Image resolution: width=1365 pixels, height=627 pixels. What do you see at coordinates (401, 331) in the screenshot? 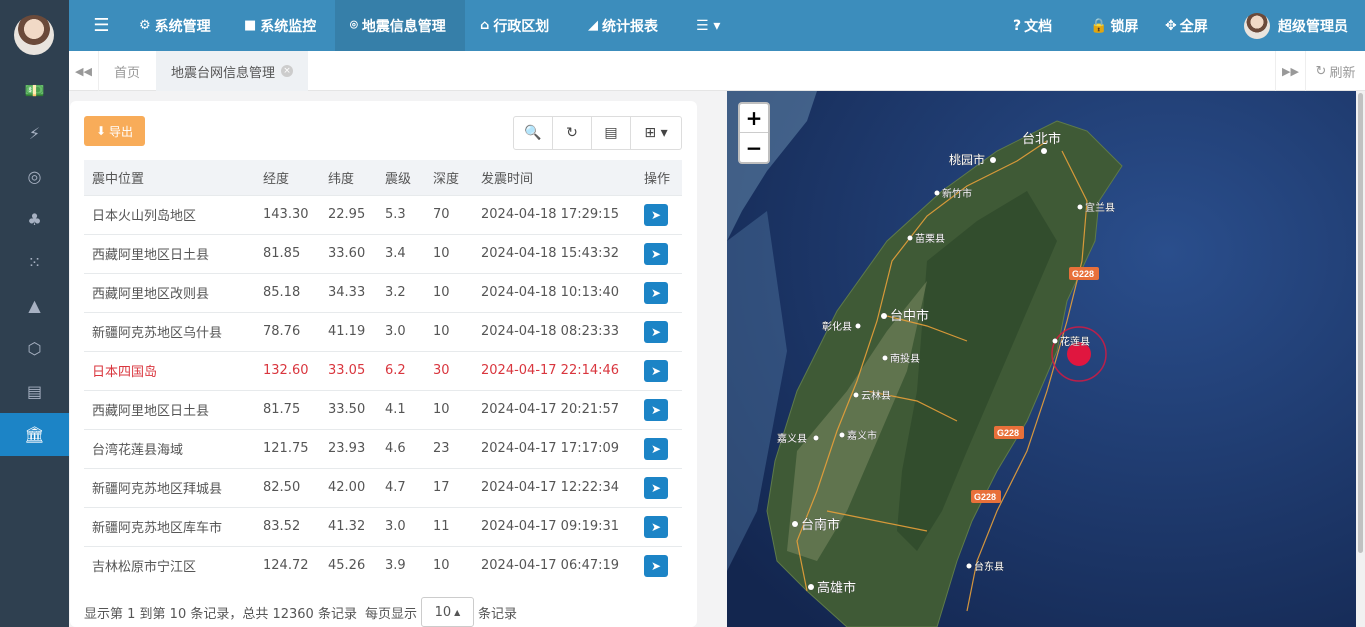
I see `cell-magnitude: 3.0` at bounding box center [401, 331].